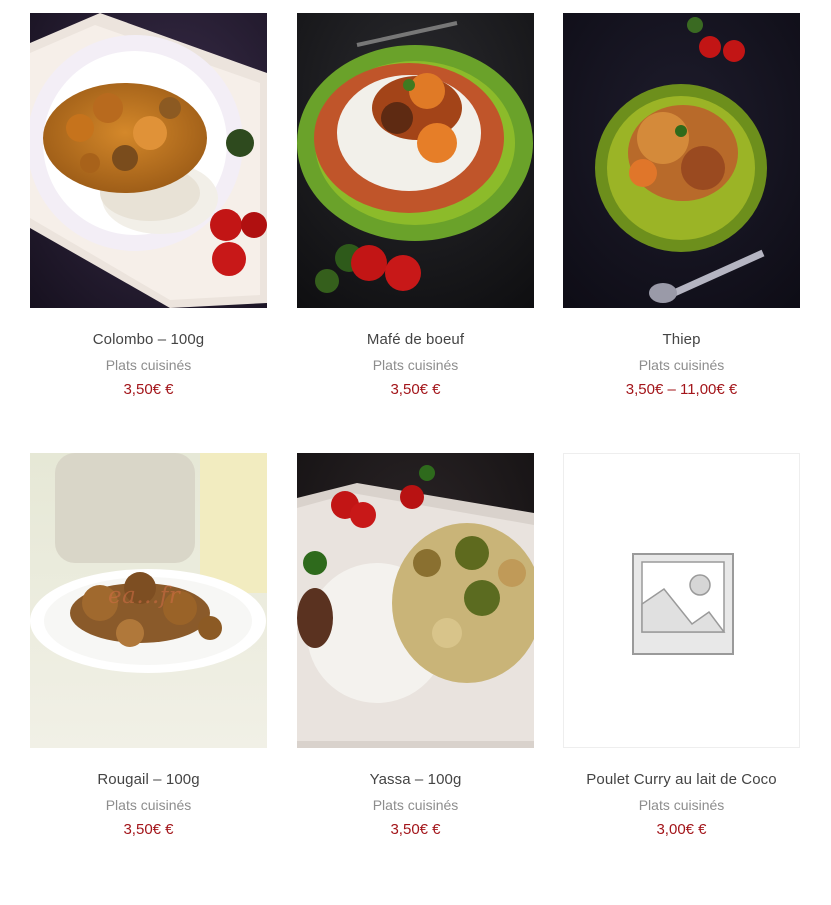 The width and height of the screenshot is (831, 905). I want to click on product-title: Colombo – 100g, so click(148, 340).